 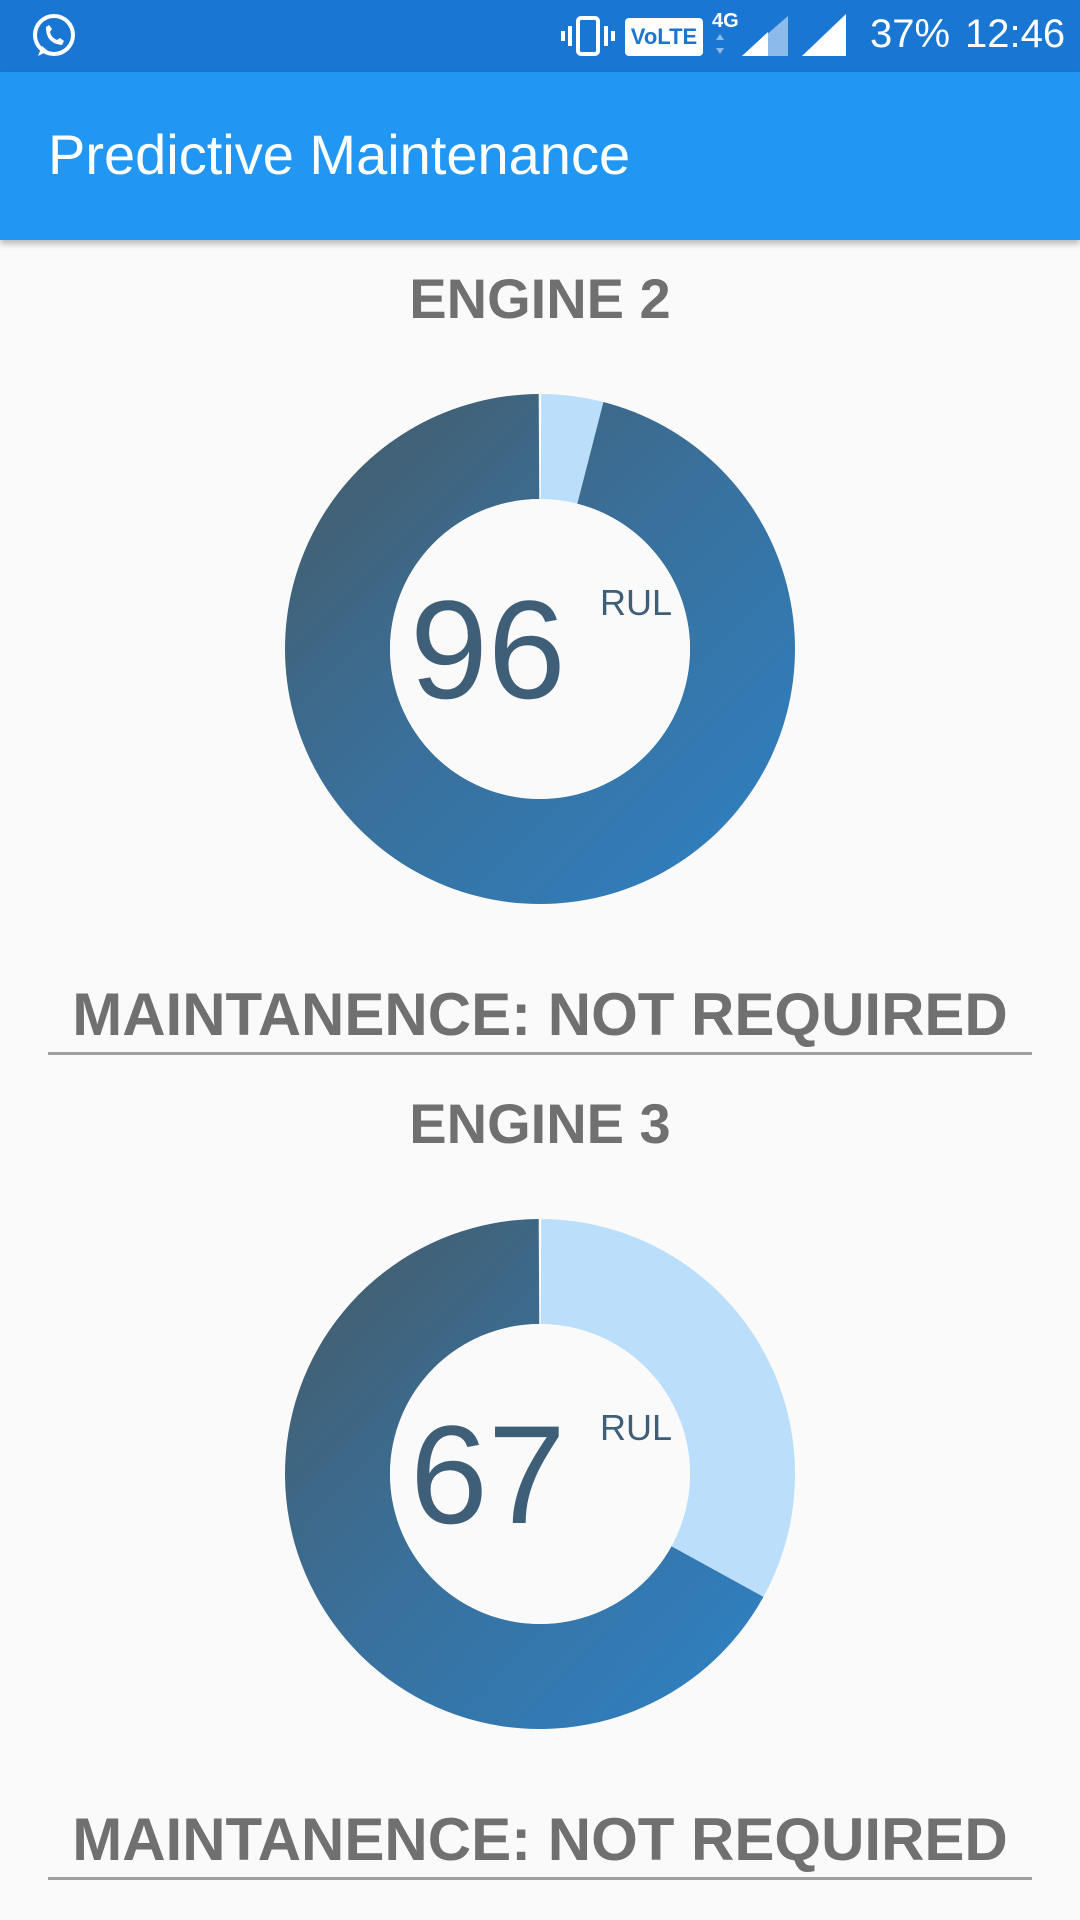 I want to click on app-bar: Predictive Maintenance, so click(x=540, y=156).